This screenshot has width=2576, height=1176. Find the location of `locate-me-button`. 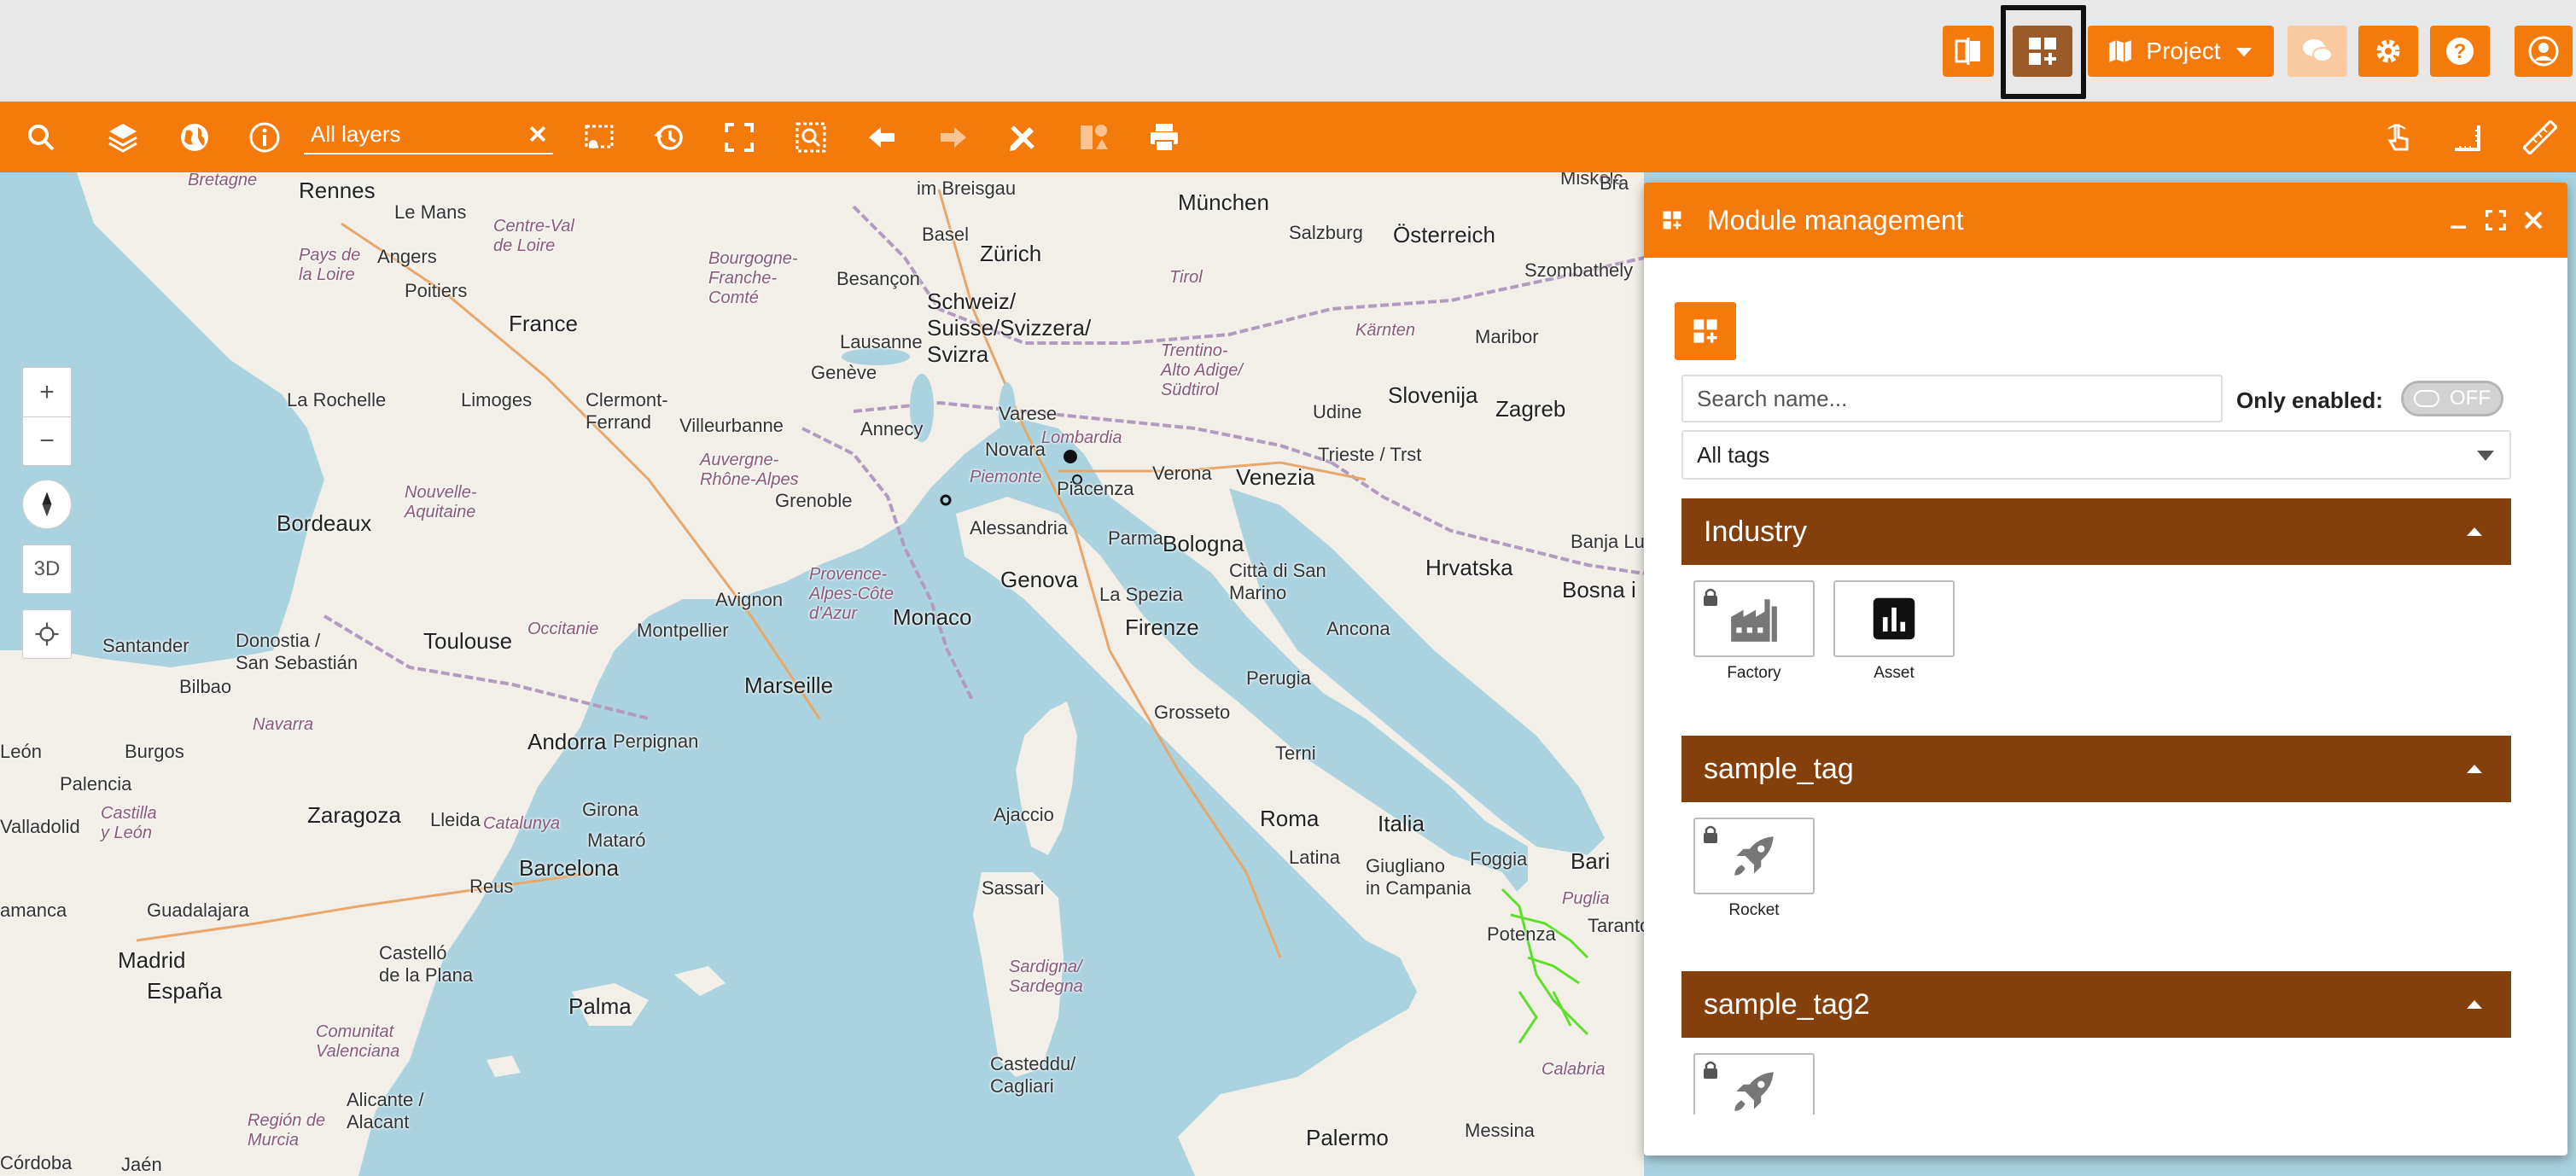

locate-me-button is located at coordinates (47, 634).